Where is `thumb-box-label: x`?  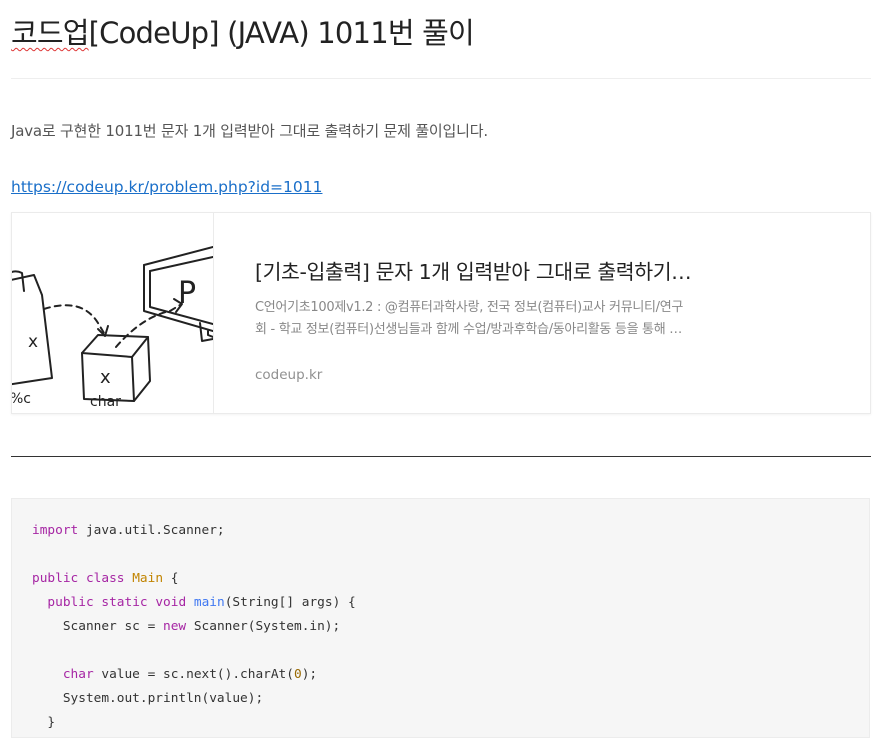 thumb-box-label: x is located at coordinates (105, 377).